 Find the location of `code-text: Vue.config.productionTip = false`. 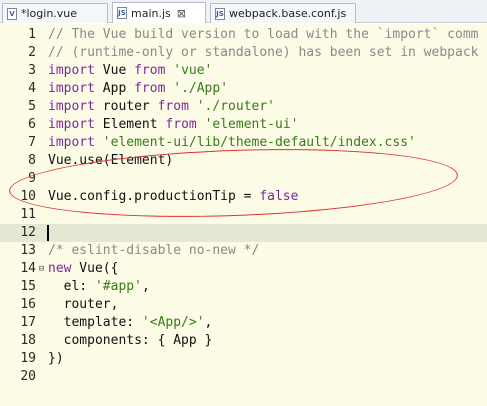

code-text: Vue.config.productionTip = false is located at coordinates (173, 197).